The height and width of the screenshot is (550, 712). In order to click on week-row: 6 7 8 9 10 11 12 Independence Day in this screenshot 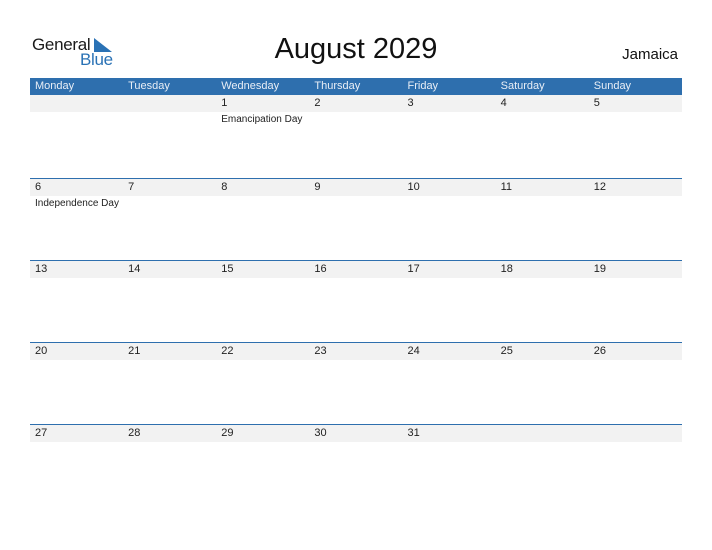, I will do `click(356, 219)`.